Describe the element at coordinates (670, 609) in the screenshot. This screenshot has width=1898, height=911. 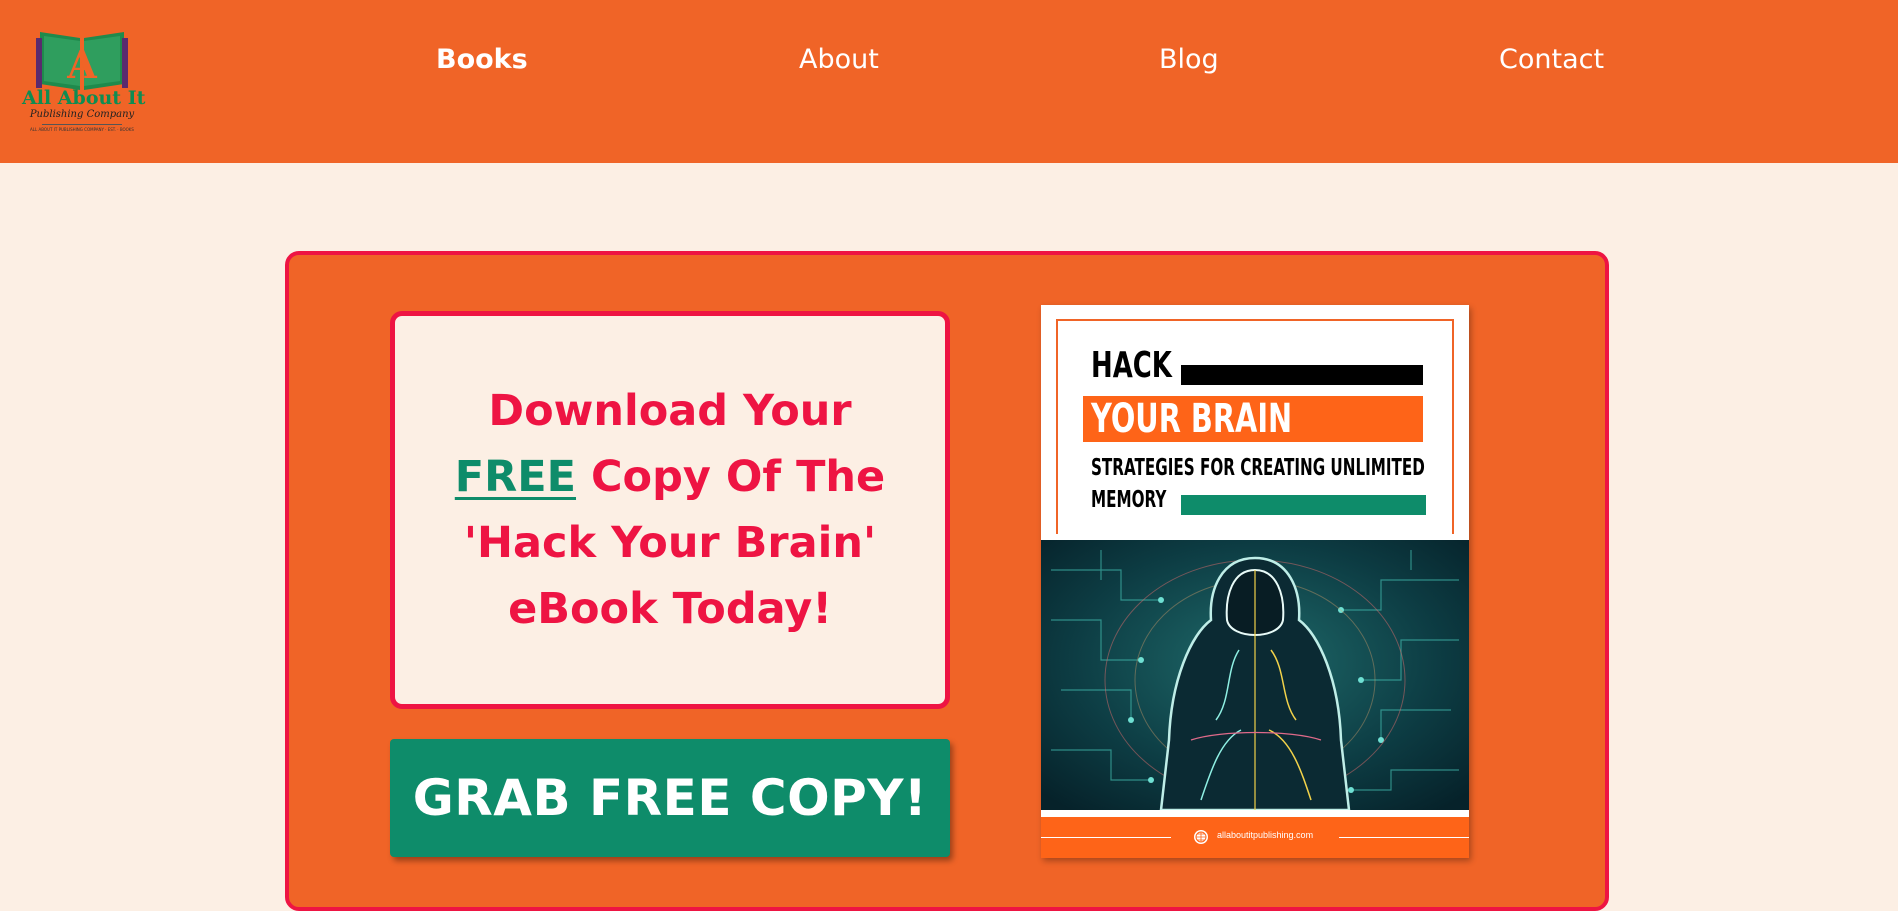
I see `headline-line-4: eBook Today!` at that location.